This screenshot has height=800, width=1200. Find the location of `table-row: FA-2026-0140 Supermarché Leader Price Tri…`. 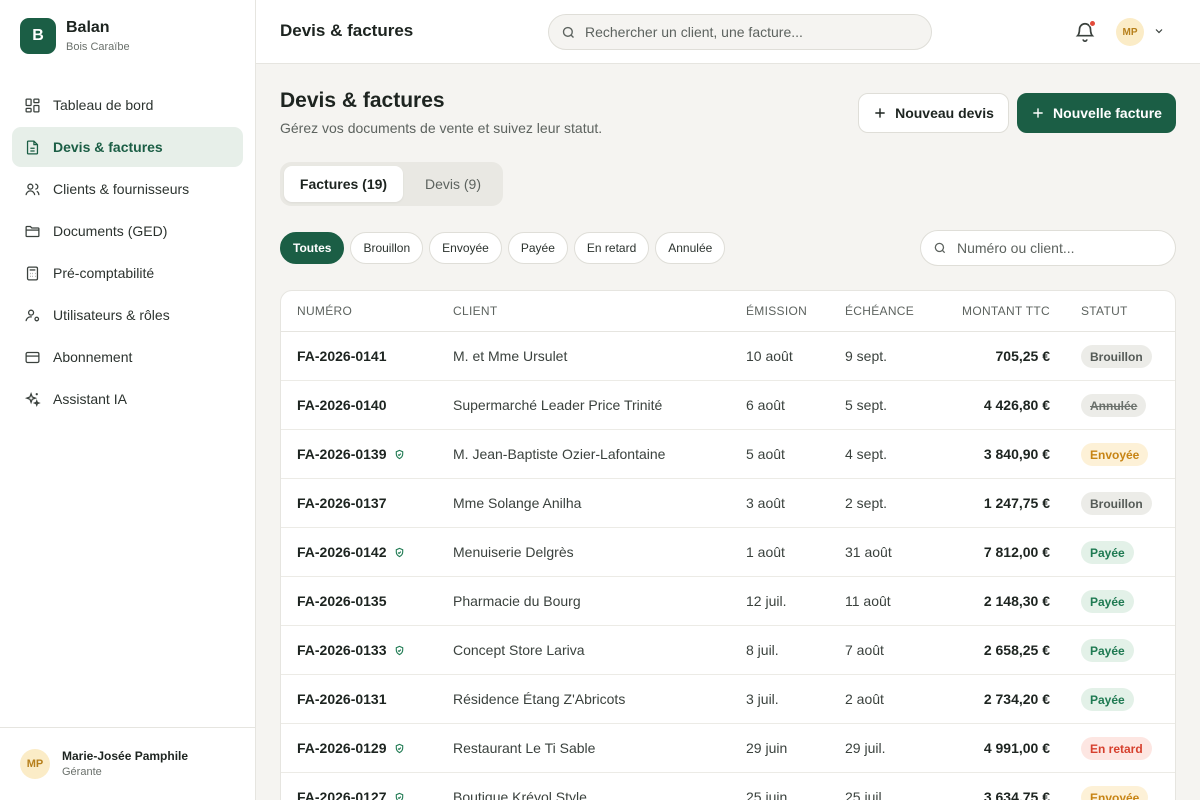

table-row: FA-2026-0140 Supermarché Leader Price Tri… is located at coordinates (728, 405).